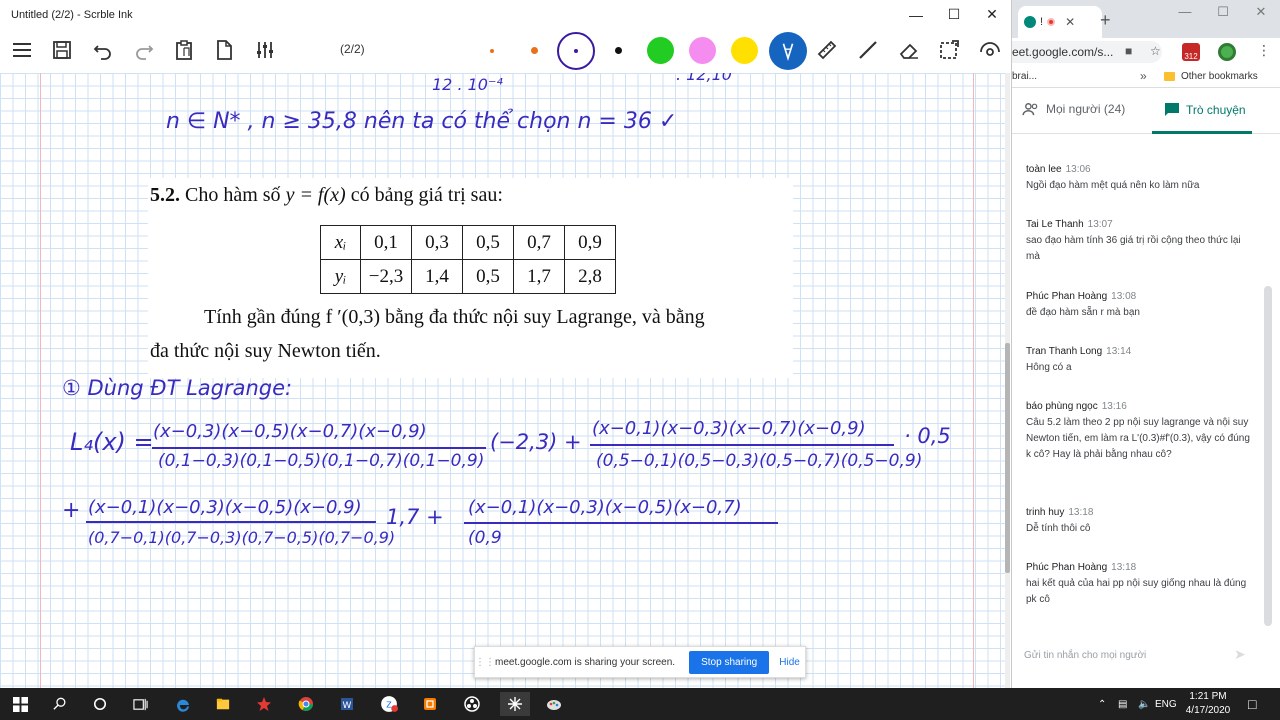 This screenshot has height=720, width=1280. What do you see at coordinates (1166, 704) in the screenshot?
I see `input-language: ENG` at bounding box center [1166, 704].